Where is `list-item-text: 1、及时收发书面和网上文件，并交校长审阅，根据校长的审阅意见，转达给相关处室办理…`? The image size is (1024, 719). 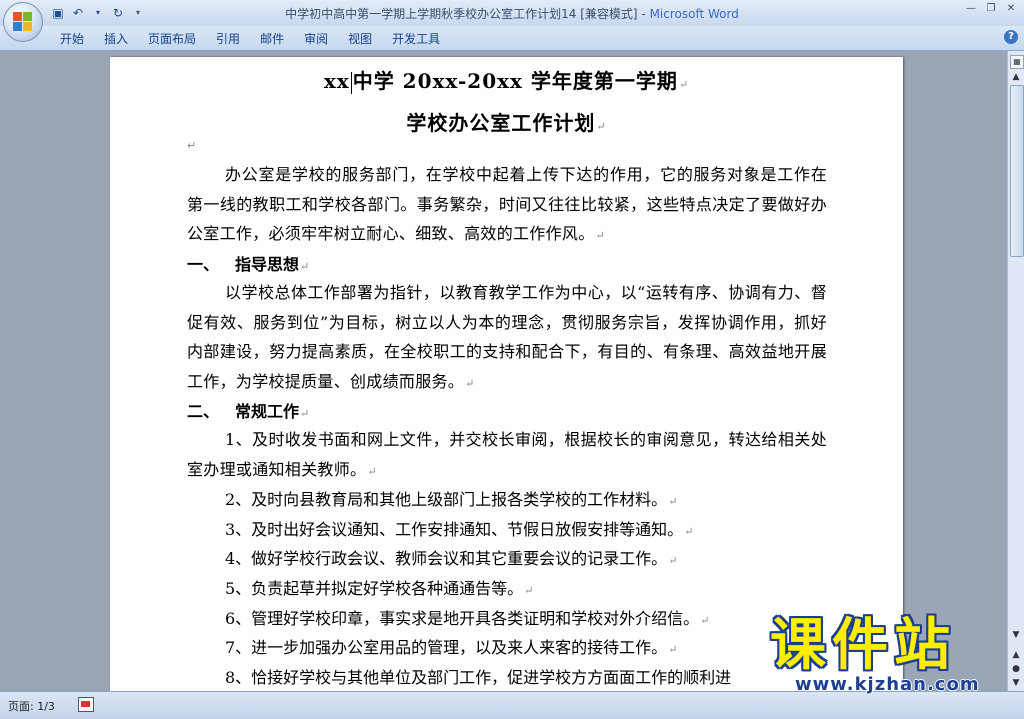
list-item-text: 1、及时收发书面和网上文件，并交校长审阅，根据校长的审阅意见，转达给相关处室办理… is located at coordinates (507, 454).